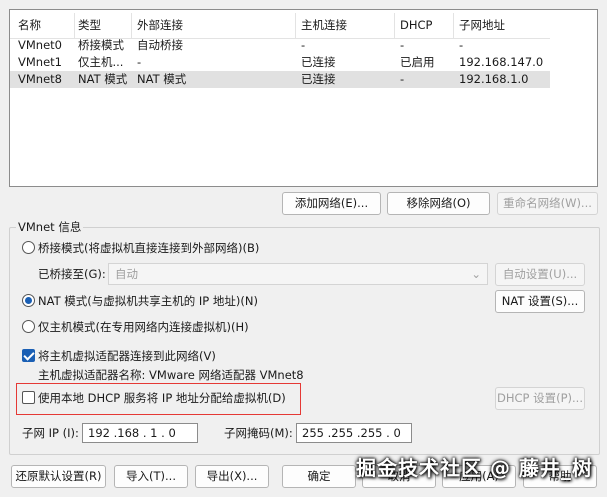 The width and height of the screenshot is (607, 497). Describe the element at coordinates (149, 248) in the screenshot. I see `bridged-mode-label: 桥接模式(将虚拟机直接连接到外部网络)(B)` at that location.